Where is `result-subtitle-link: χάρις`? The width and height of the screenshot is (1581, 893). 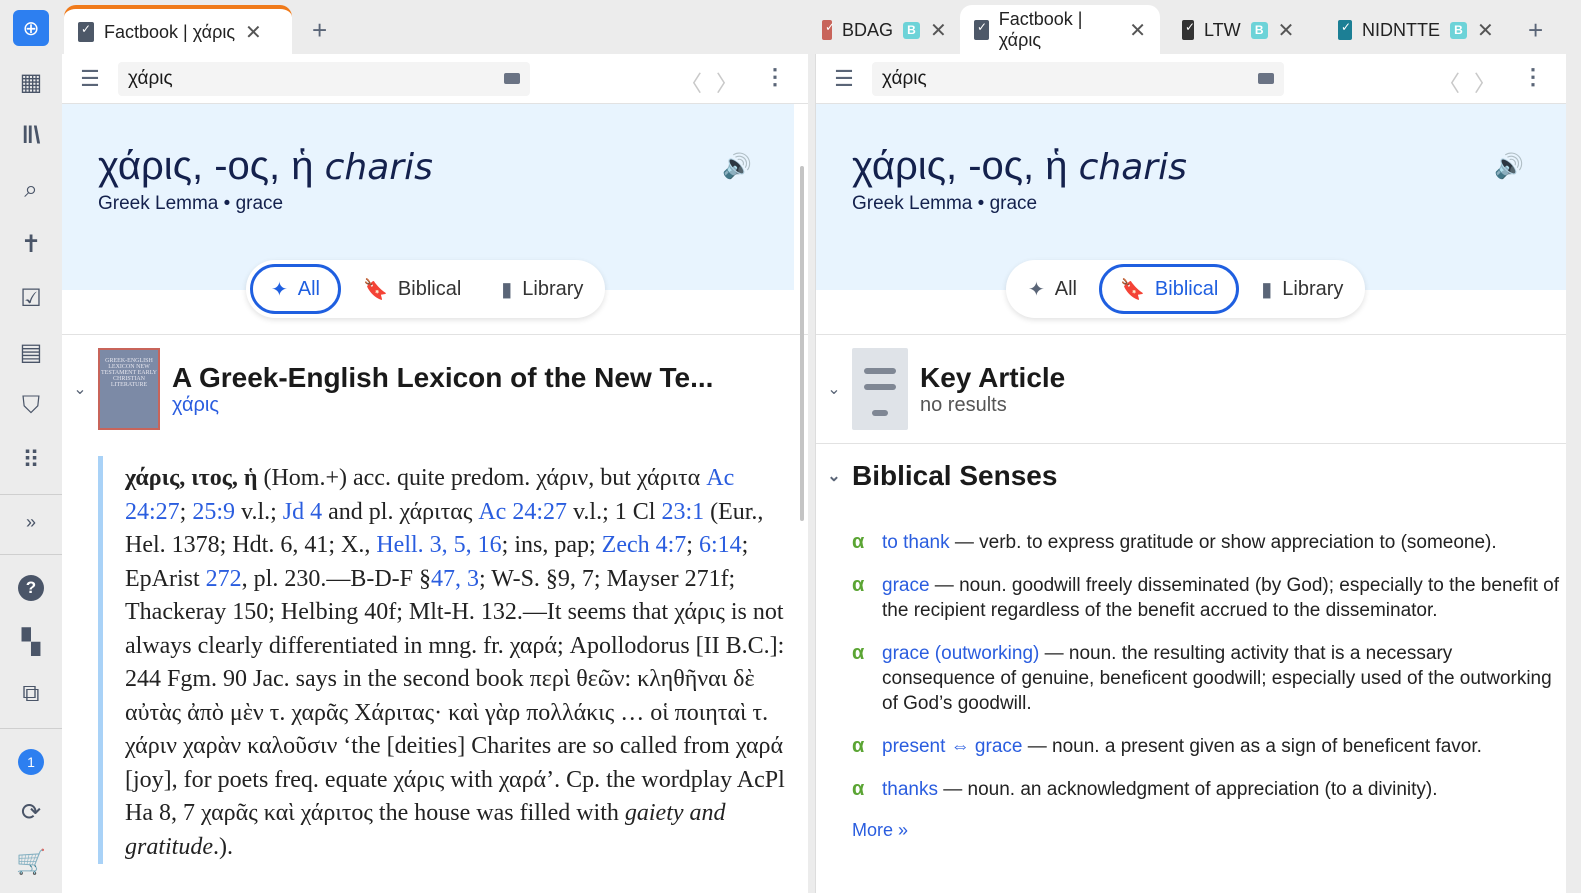
result-subtitle-link: χάρις is located at coordinates (442, 405).